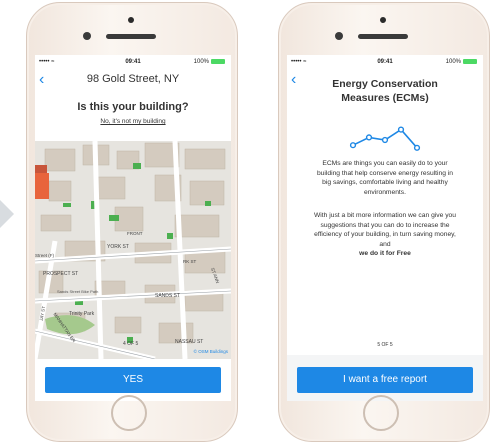 The height and width of the screenshot is (445, 496). I want to click on page-title-address: 98 Gold Street, NY, so click(133, 79).